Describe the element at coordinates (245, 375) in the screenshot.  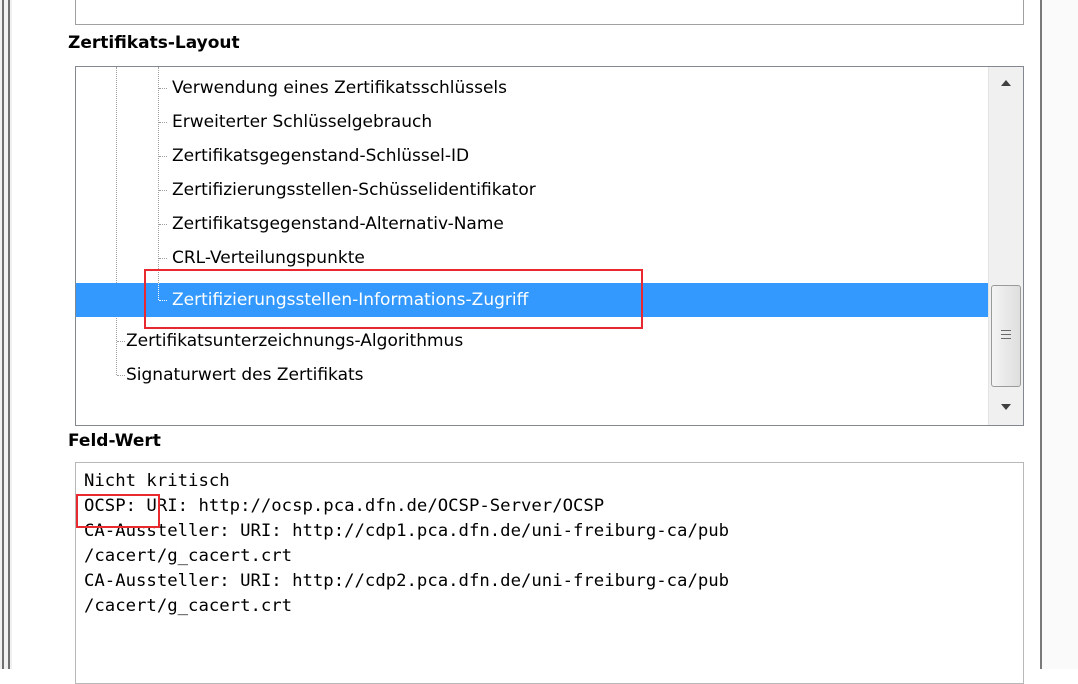
I see `tree-item-label: Signaturwert des Zertifikats` at that location.